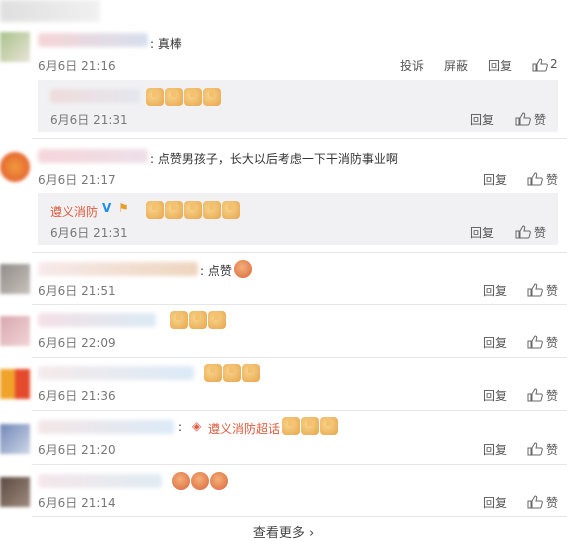 The image size is (567, 541). Describe the element at coordinates (456, 65) in the screenshot. I see `block-button: 屏蔽` at that location.